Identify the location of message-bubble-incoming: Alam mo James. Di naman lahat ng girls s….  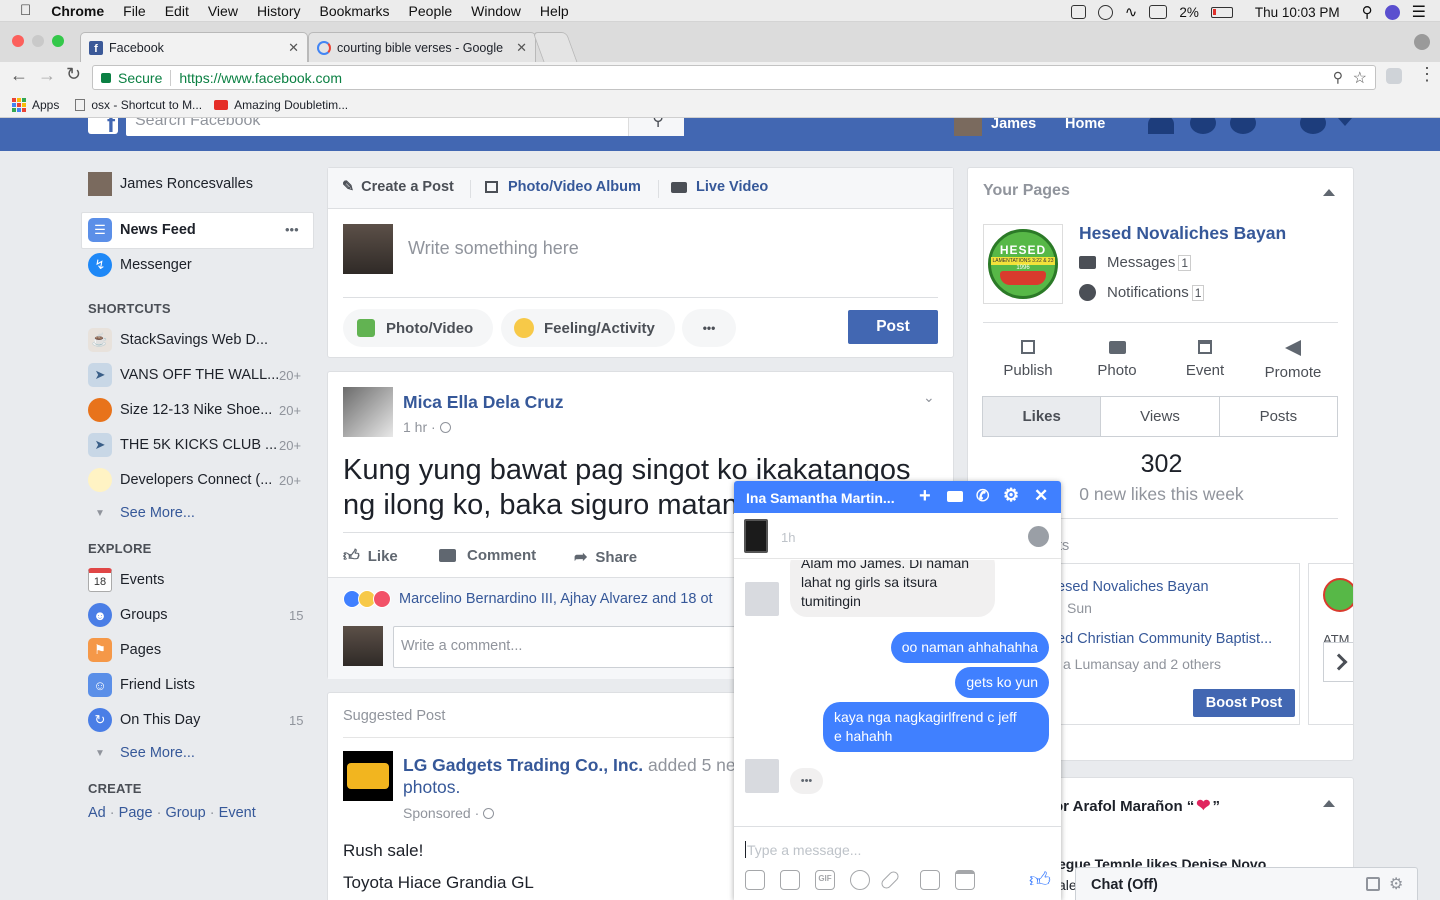
(892, 588).